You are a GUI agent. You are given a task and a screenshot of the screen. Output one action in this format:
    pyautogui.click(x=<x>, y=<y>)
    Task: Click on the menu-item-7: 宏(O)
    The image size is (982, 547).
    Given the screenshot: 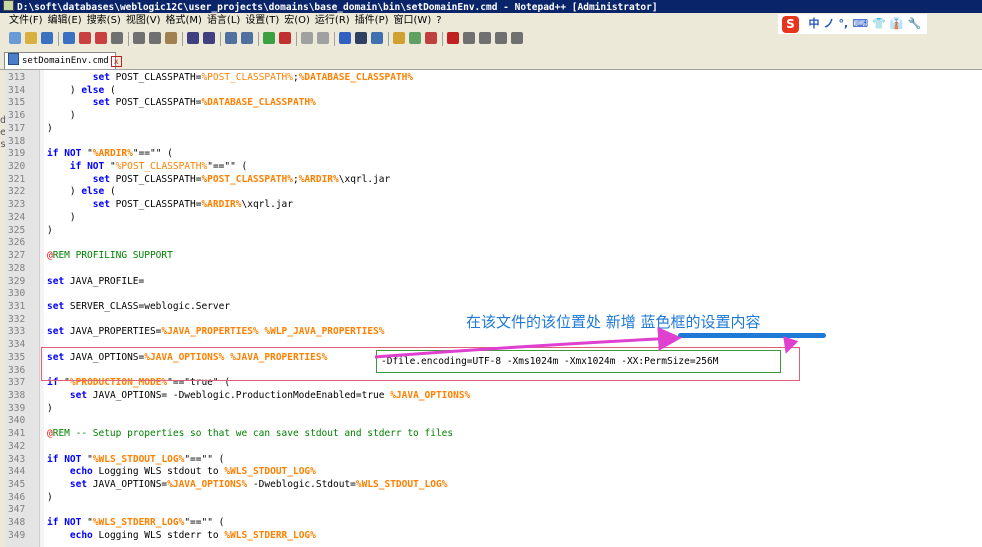 What is the action you would take?
    pyautogui.click(x=295, y=21)
    